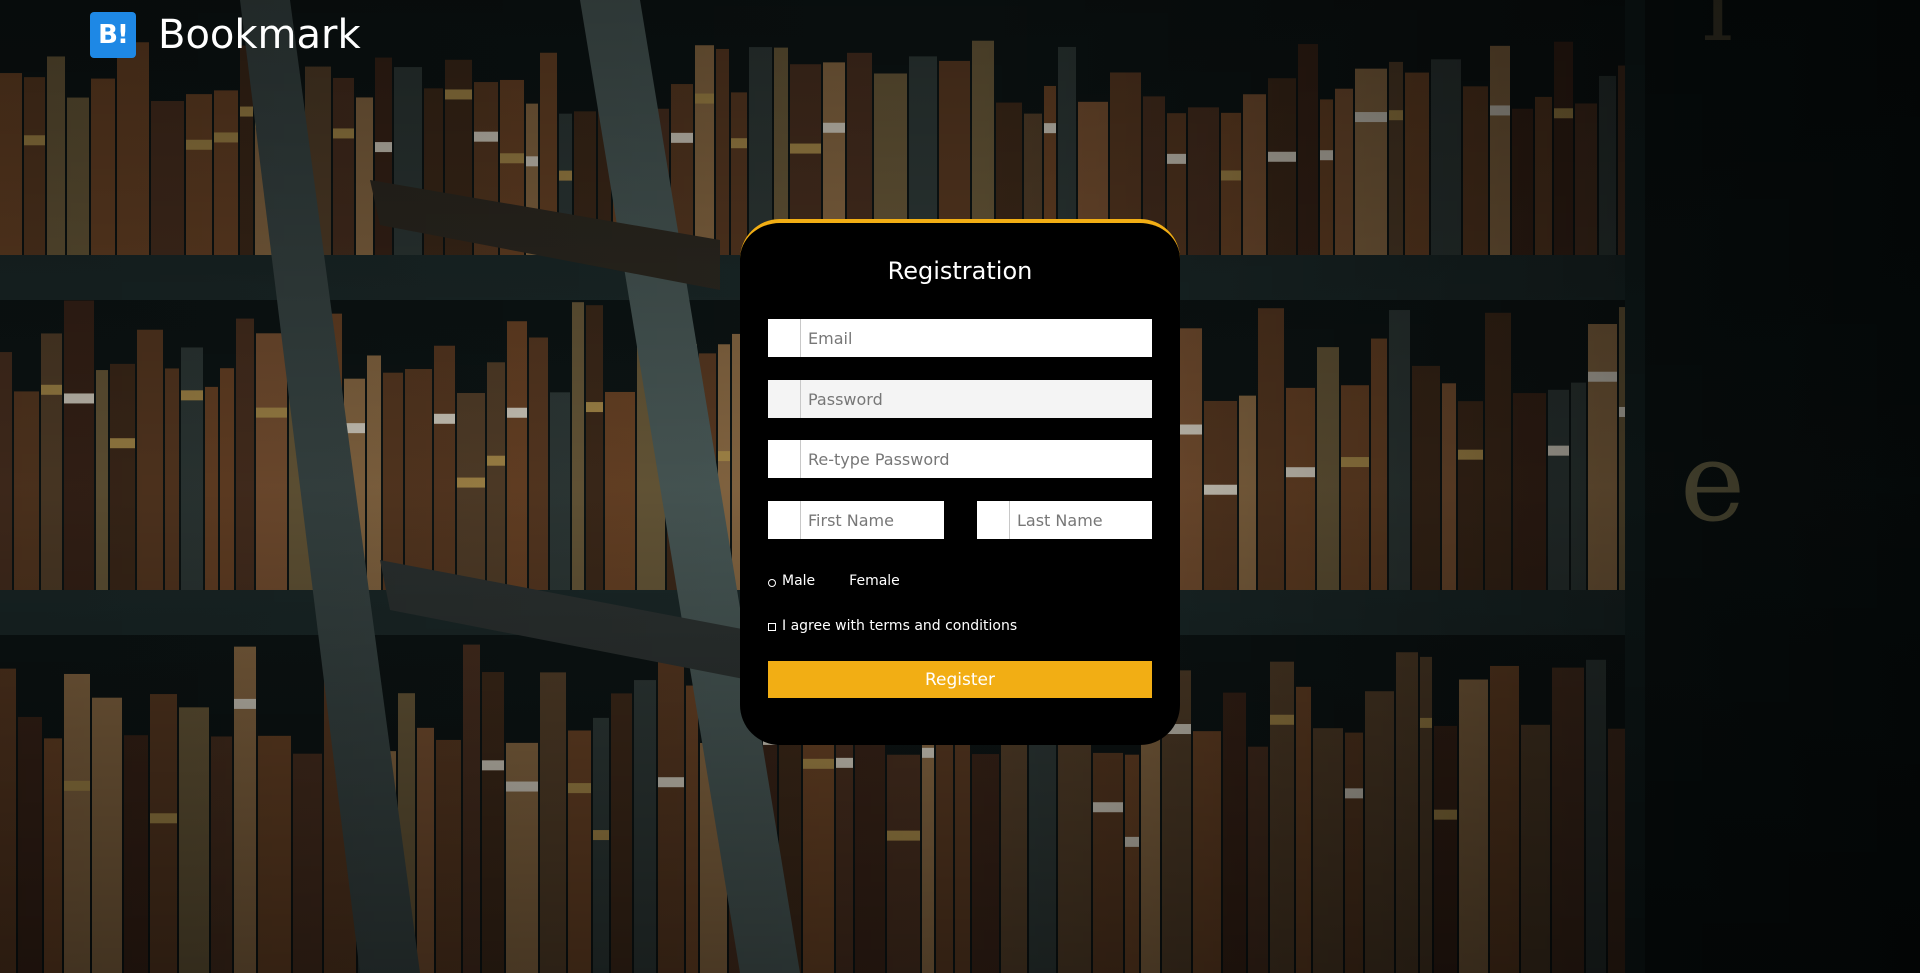  I want to click on male-radio, so click(772, 582).